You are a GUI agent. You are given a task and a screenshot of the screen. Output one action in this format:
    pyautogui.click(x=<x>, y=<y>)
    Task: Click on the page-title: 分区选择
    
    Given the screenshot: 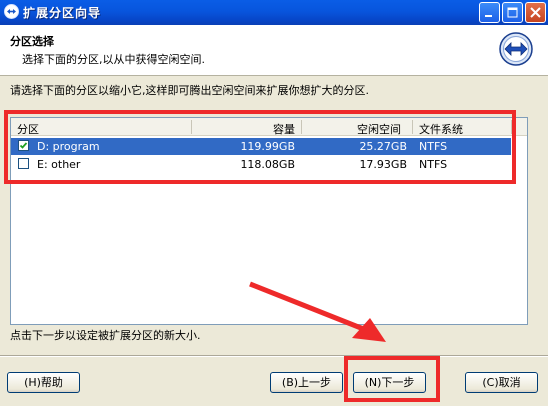 What is the action you would take?
    pyautogui.click(x=32, y=41)
    